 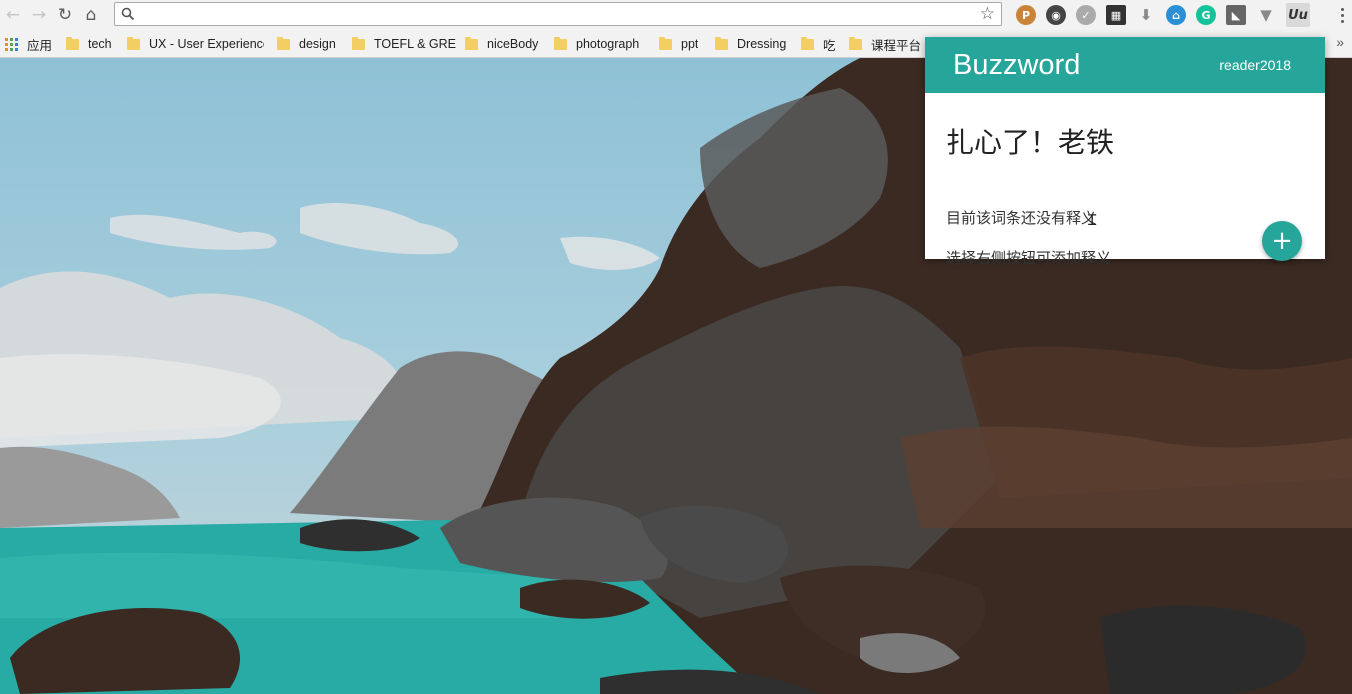 What do you see at coordinates (1029, 258) in the screenshot?
I see `add-definition-hint: 选择右侧按钮可添加释义` at bounding box center [1029, 258].